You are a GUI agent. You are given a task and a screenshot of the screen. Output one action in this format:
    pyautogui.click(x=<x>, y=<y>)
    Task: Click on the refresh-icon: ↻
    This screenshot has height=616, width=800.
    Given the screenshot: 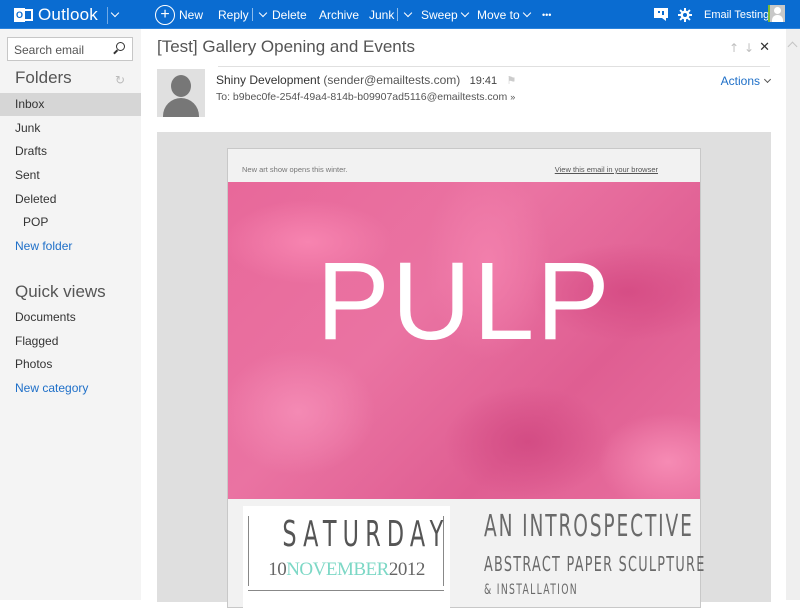 What is the action you would take?
    pyautogui.click(x=120, y=80)
    